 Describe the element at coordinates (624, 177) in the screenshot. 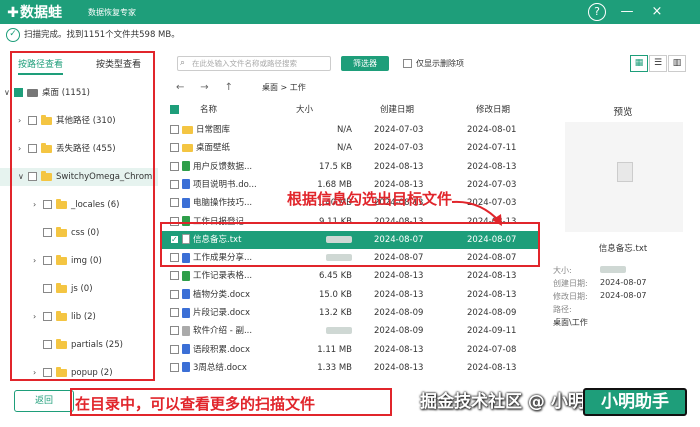

I see `preview-box` at that location.